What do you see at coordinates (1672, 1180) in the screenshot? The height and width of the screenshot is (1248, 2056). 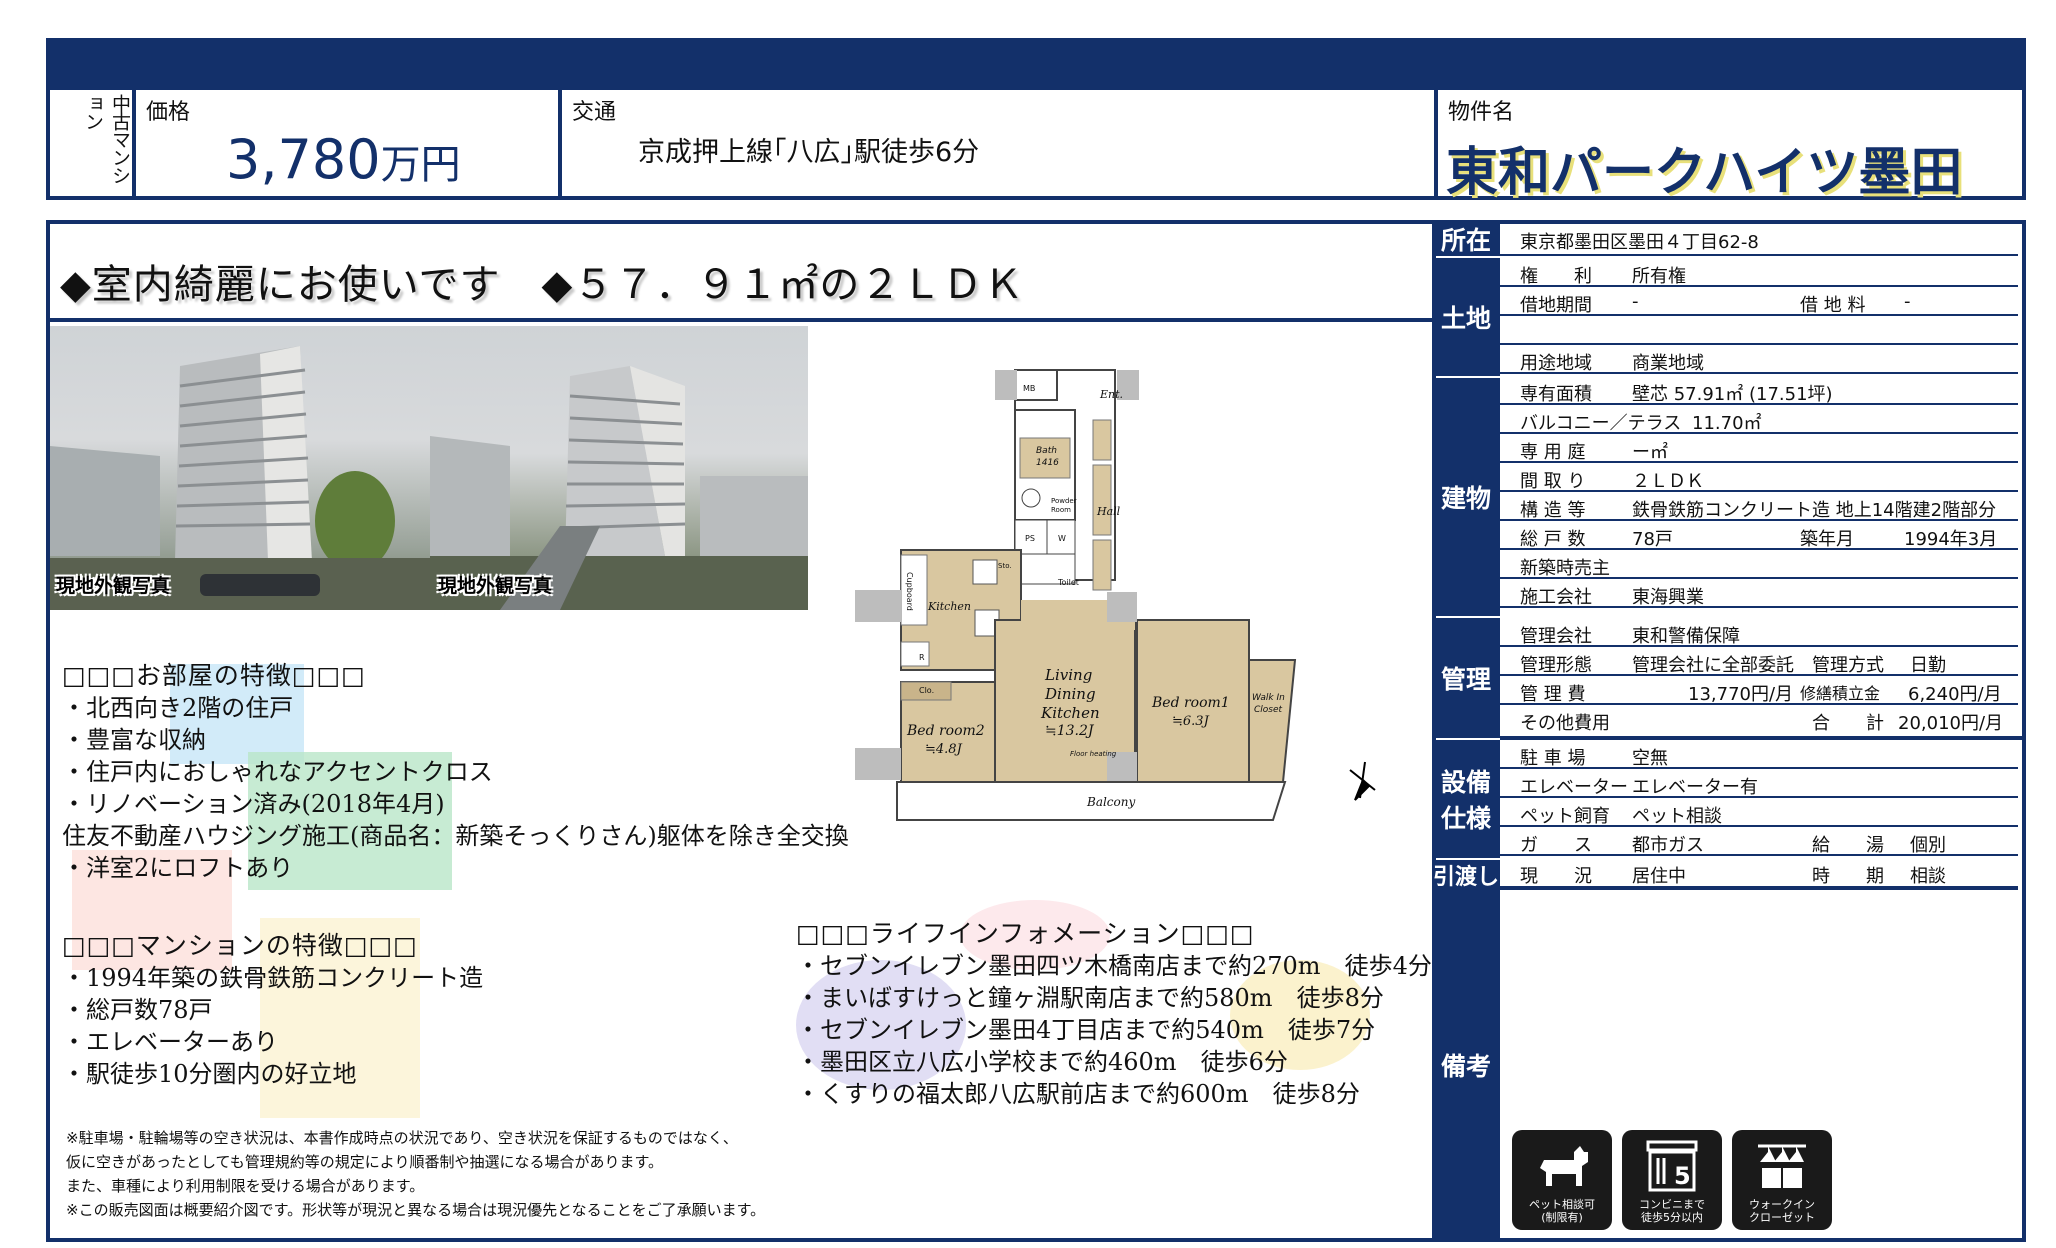 I see `convenience-store-badge: 5 コンビニまで 徒歩5分以内` at bounding box center [1672, 1180].